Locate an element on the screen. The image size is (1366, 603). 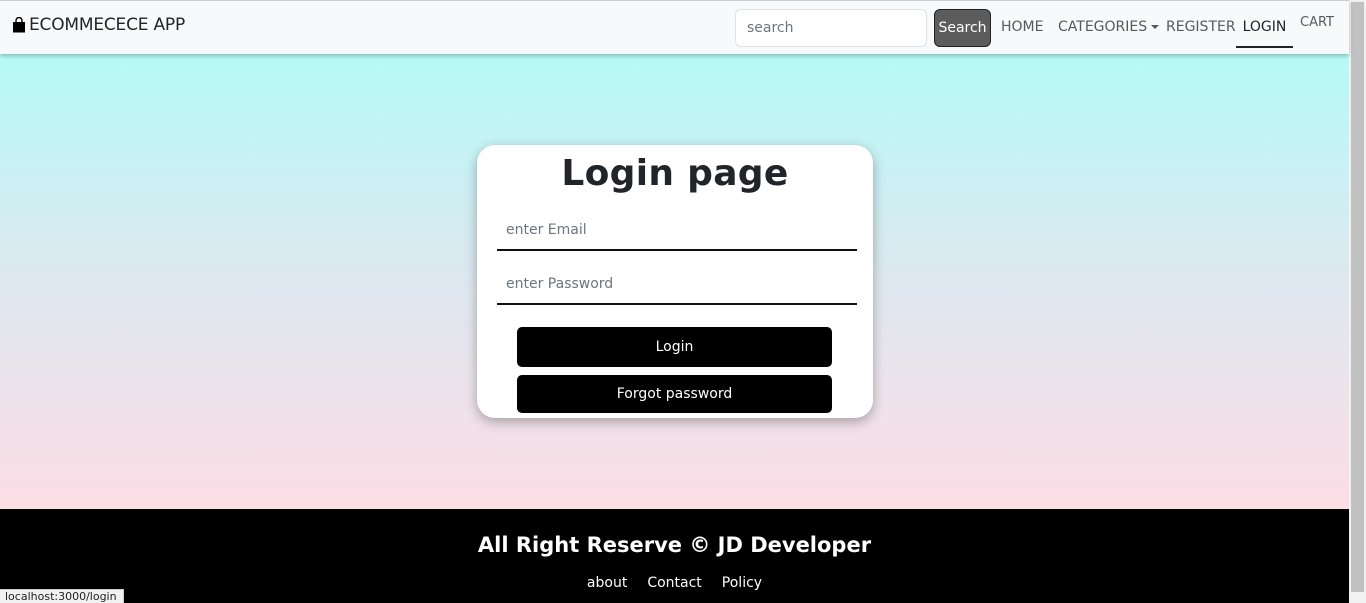
footer-copyright: All Right Reserve © JD Developer is located at coordinates (674, 545).